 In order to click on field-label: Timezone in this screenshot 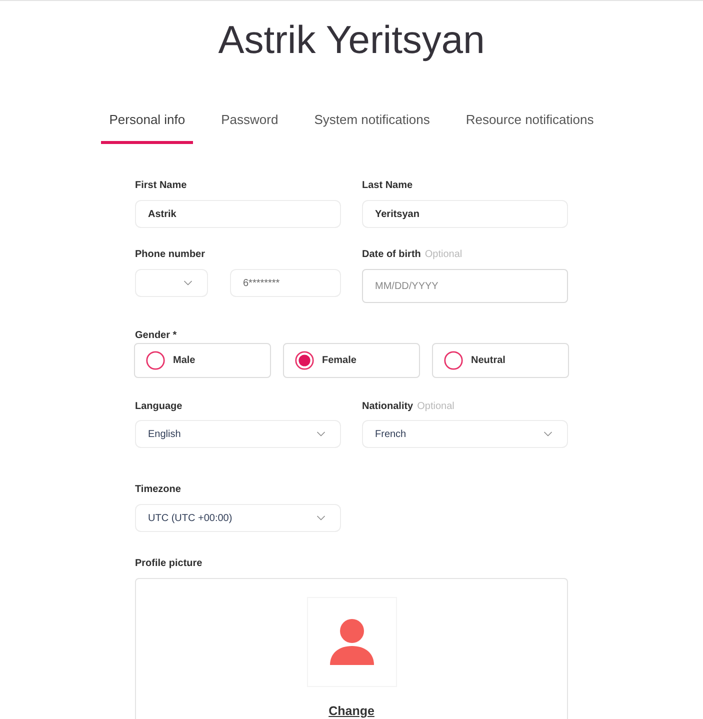, I will do `click(158, 490)`.